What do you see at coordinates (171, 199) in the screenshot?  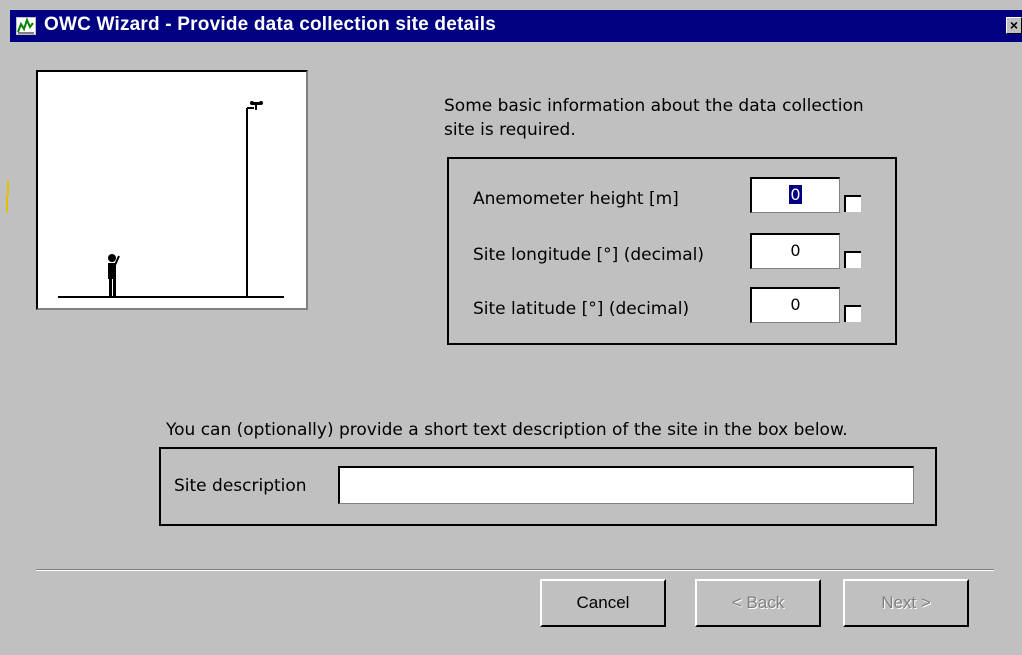 I see `anemometer-mast-illustration` at bounding box center [171, 199].